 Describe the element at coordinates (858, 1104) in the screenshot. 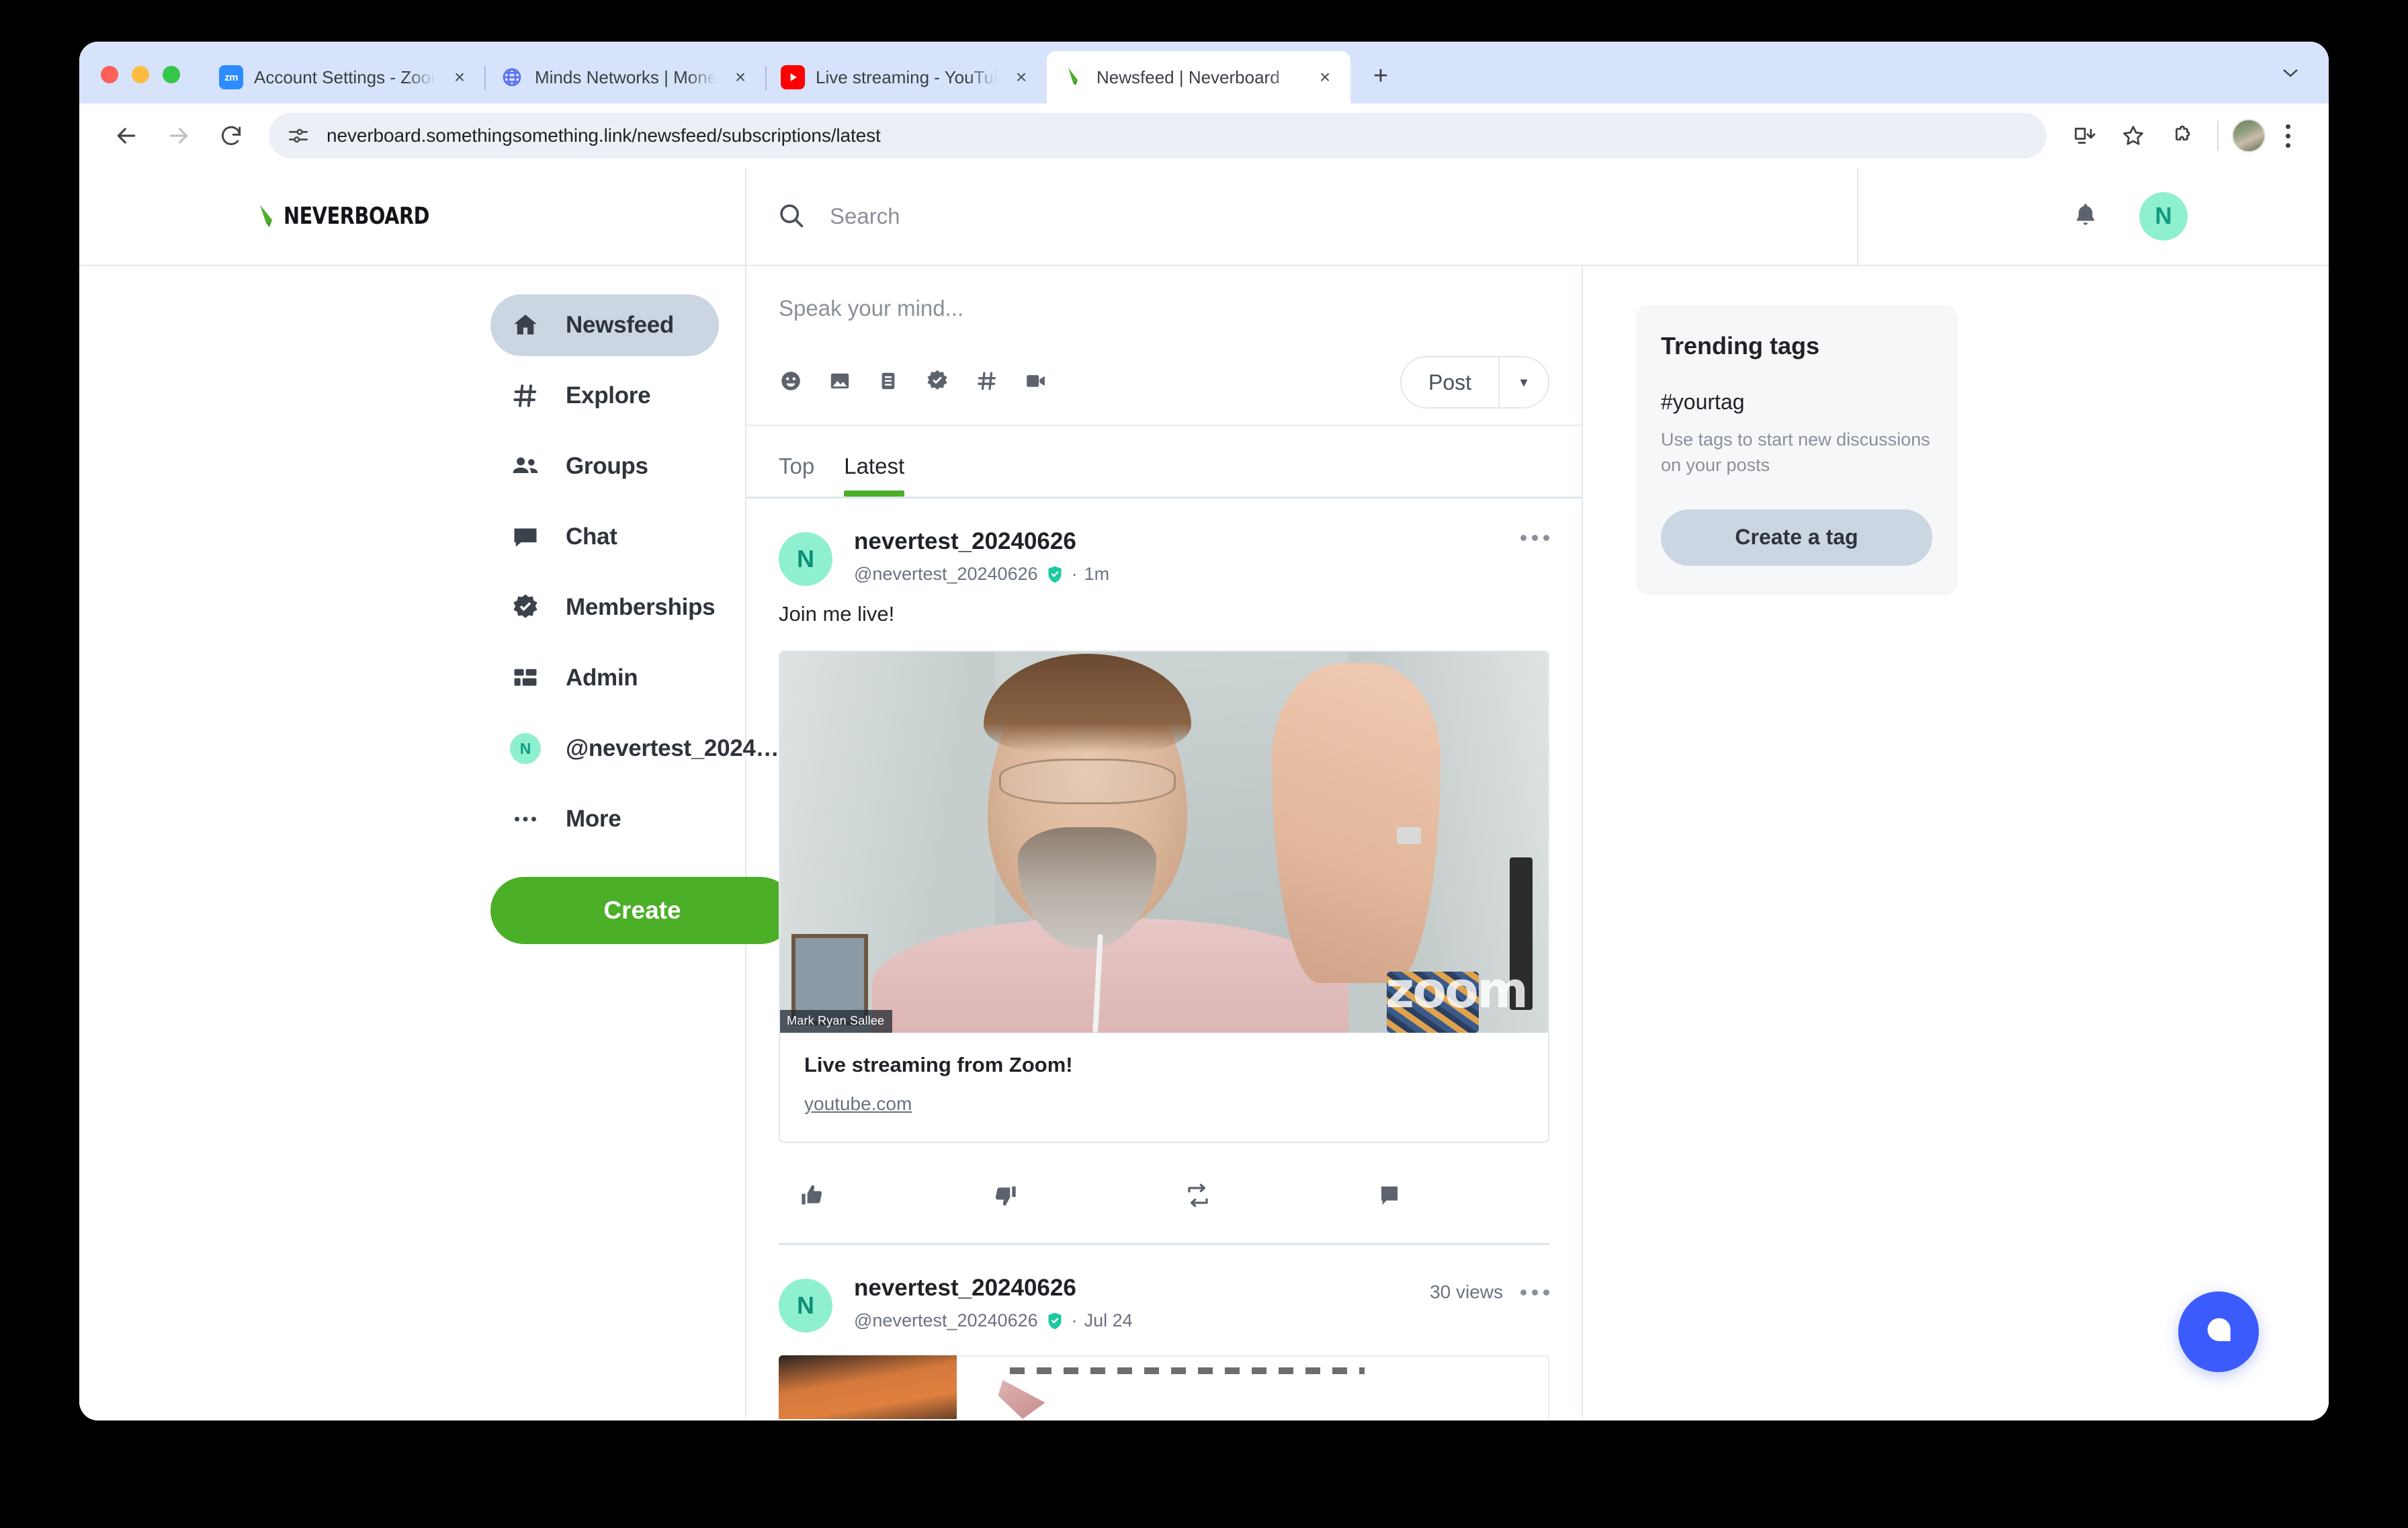

I see `embed-domain-link: youtube.com` at that location.